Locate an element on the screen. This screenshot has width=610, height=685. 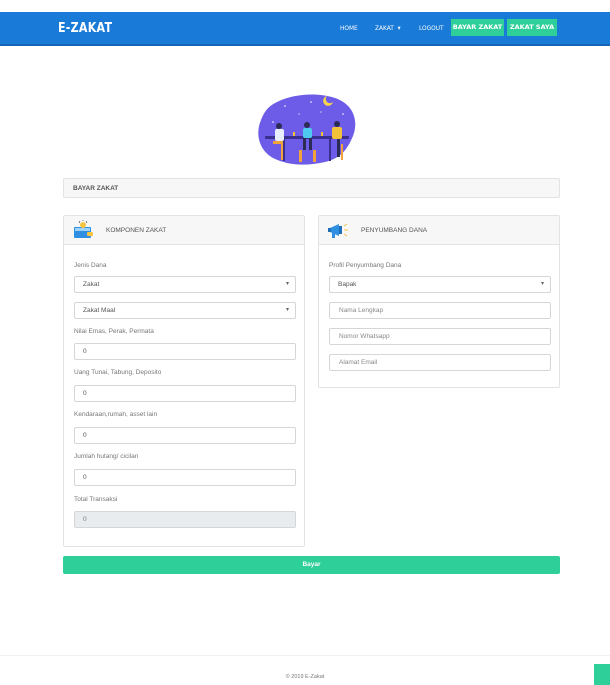
jenis-dana-select: Zakat ▾ is located at coordinates (185, 284).